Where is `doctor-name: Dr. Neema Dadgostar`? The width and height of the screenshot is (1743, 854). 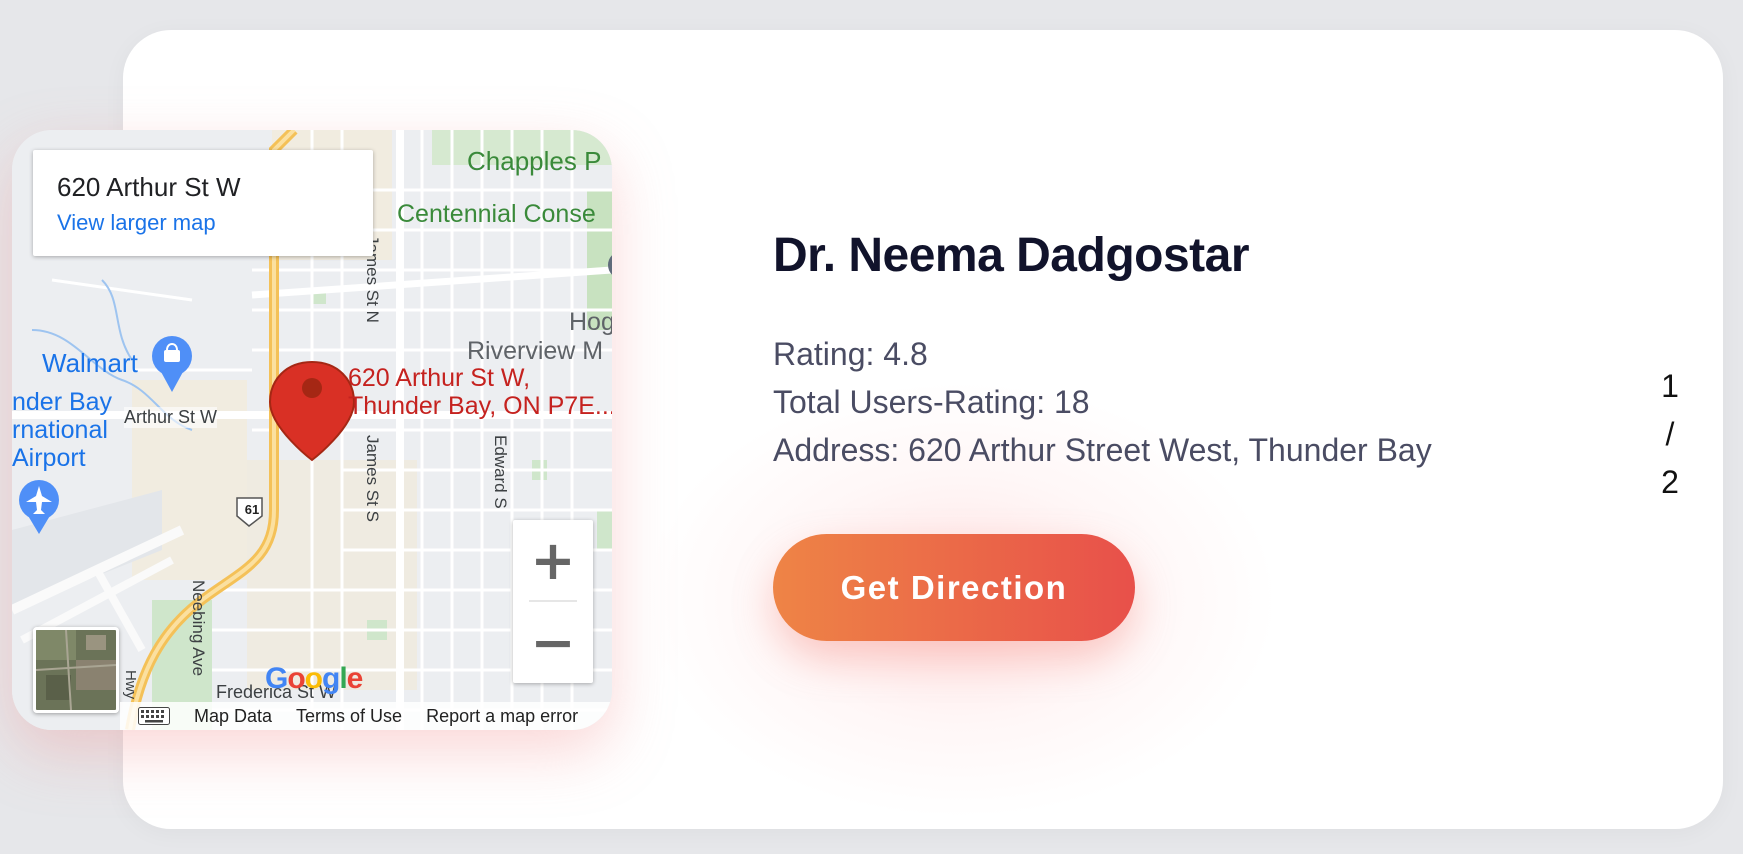 doctor-name: Dr. Neema Dadgostar is located at coordinates (1011, 255).